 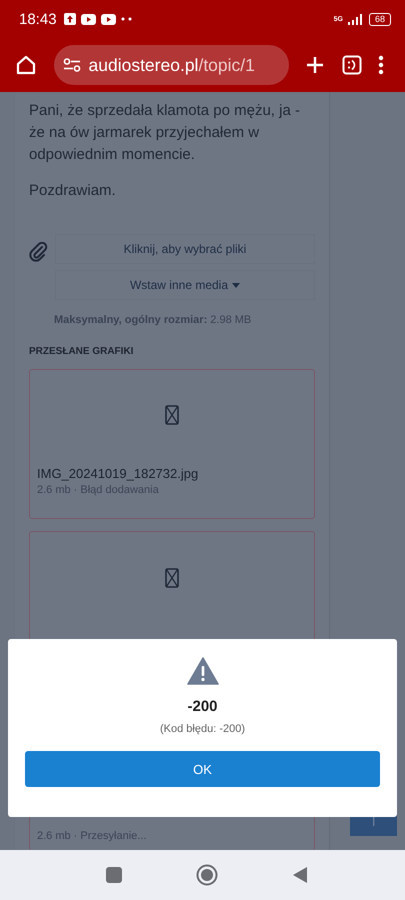 I want to click on insert-media-button: Wstaw inne media, so click(x=185, y=285).